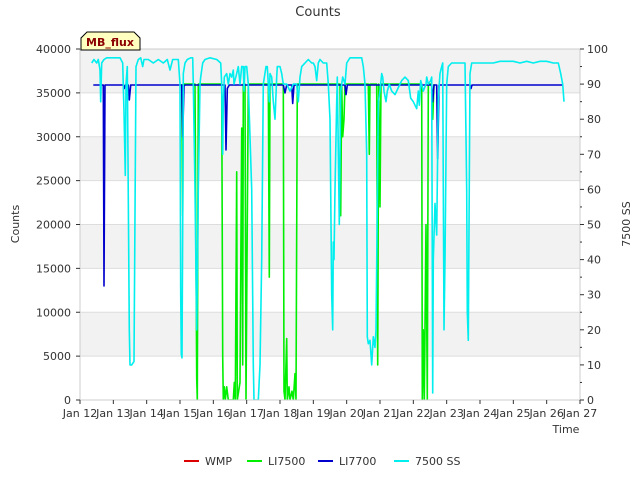 Image resolution: width=640 pixels, height=480 pixels. What do you see at coordinates (279, 413) in the screenshot?
I see `x-tick-label: Jan 18` at bounding box center [279, 413].